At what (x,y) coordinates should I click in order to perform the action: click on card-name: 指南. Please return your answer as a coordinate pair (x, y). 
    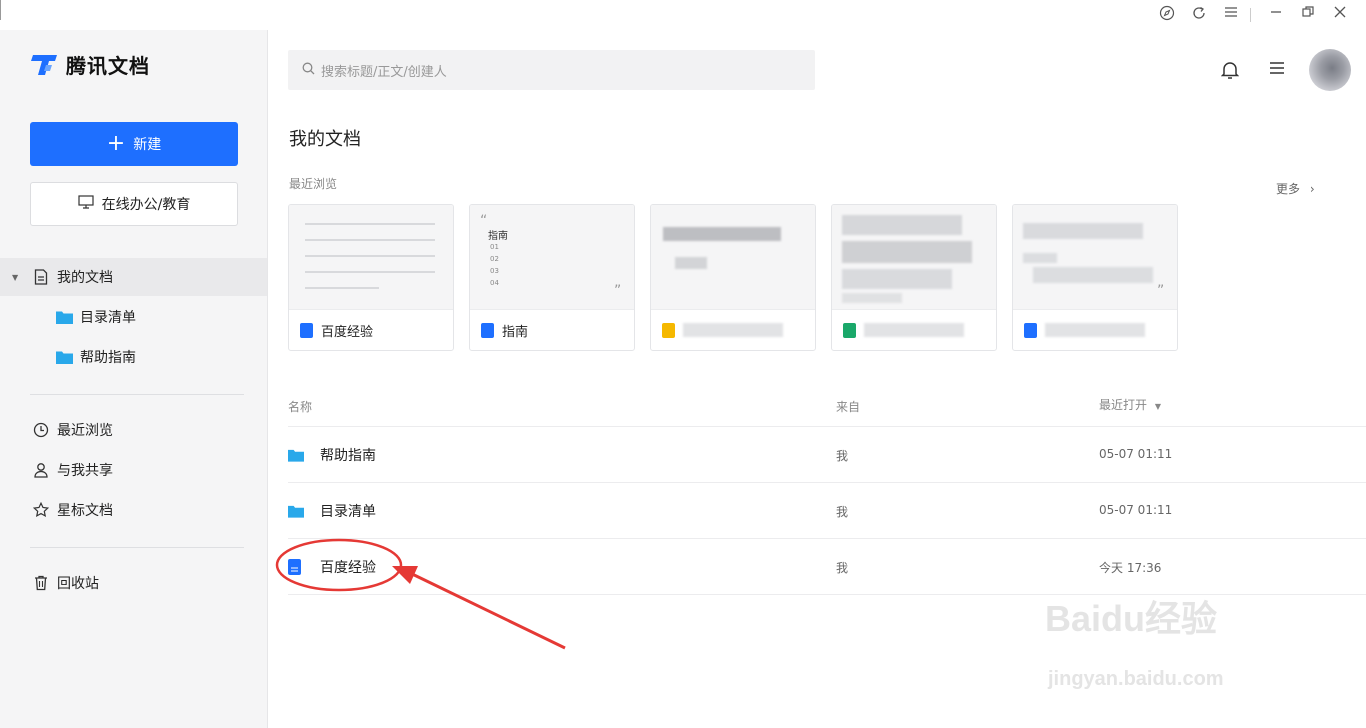
    Looking at the image, I should click on (515, 332).